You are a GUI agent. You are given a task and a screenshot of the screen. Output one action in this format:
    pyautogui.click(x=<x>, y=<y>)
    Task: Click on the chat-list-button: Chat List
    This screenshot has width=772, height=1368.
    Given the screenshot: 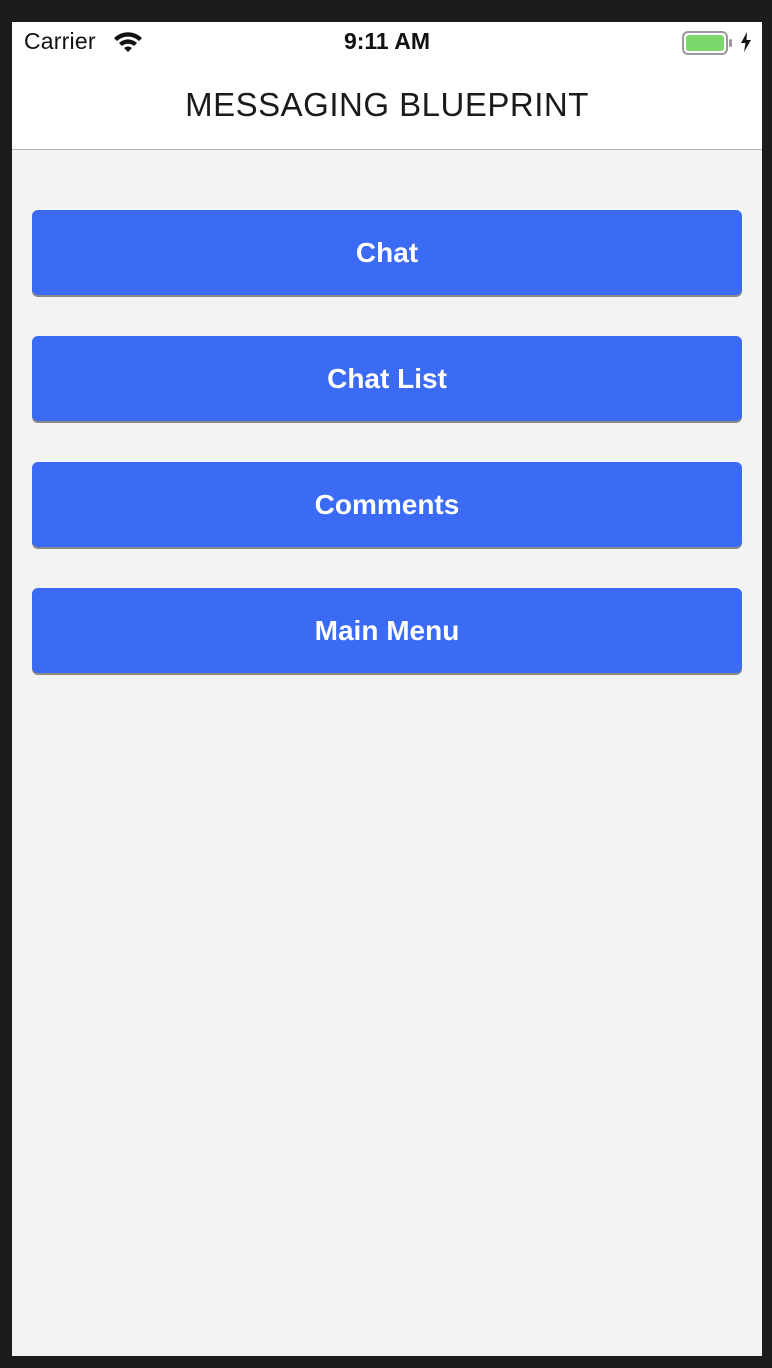 What is the action you would take?
    pyautogui.click(x=387, y=378)
    